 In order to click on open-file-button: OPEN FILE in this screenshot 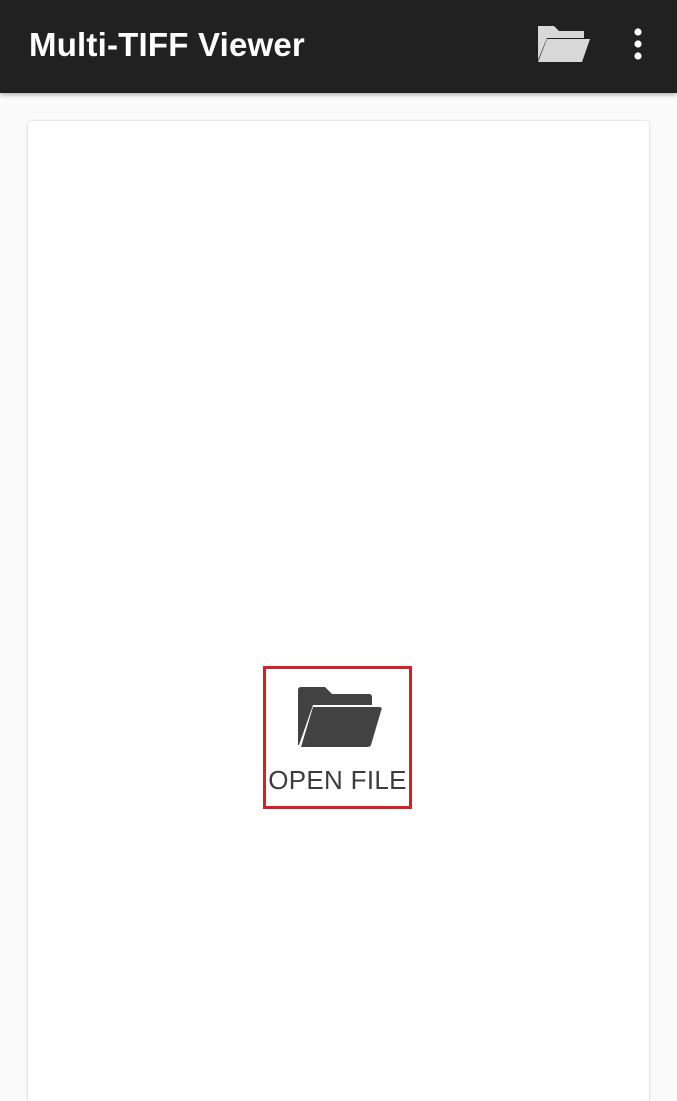, I will do `click(337, 737)`.